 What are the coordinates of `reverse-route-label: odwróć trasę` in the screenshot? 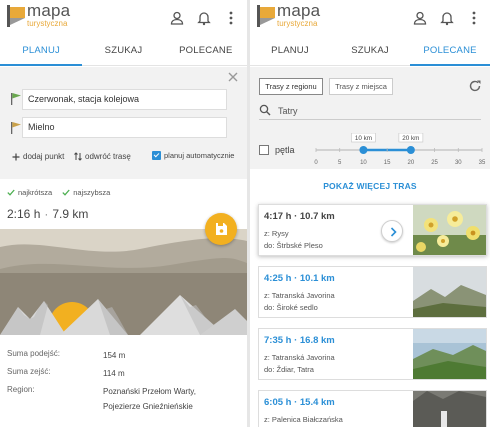 It's located at (108, 156).